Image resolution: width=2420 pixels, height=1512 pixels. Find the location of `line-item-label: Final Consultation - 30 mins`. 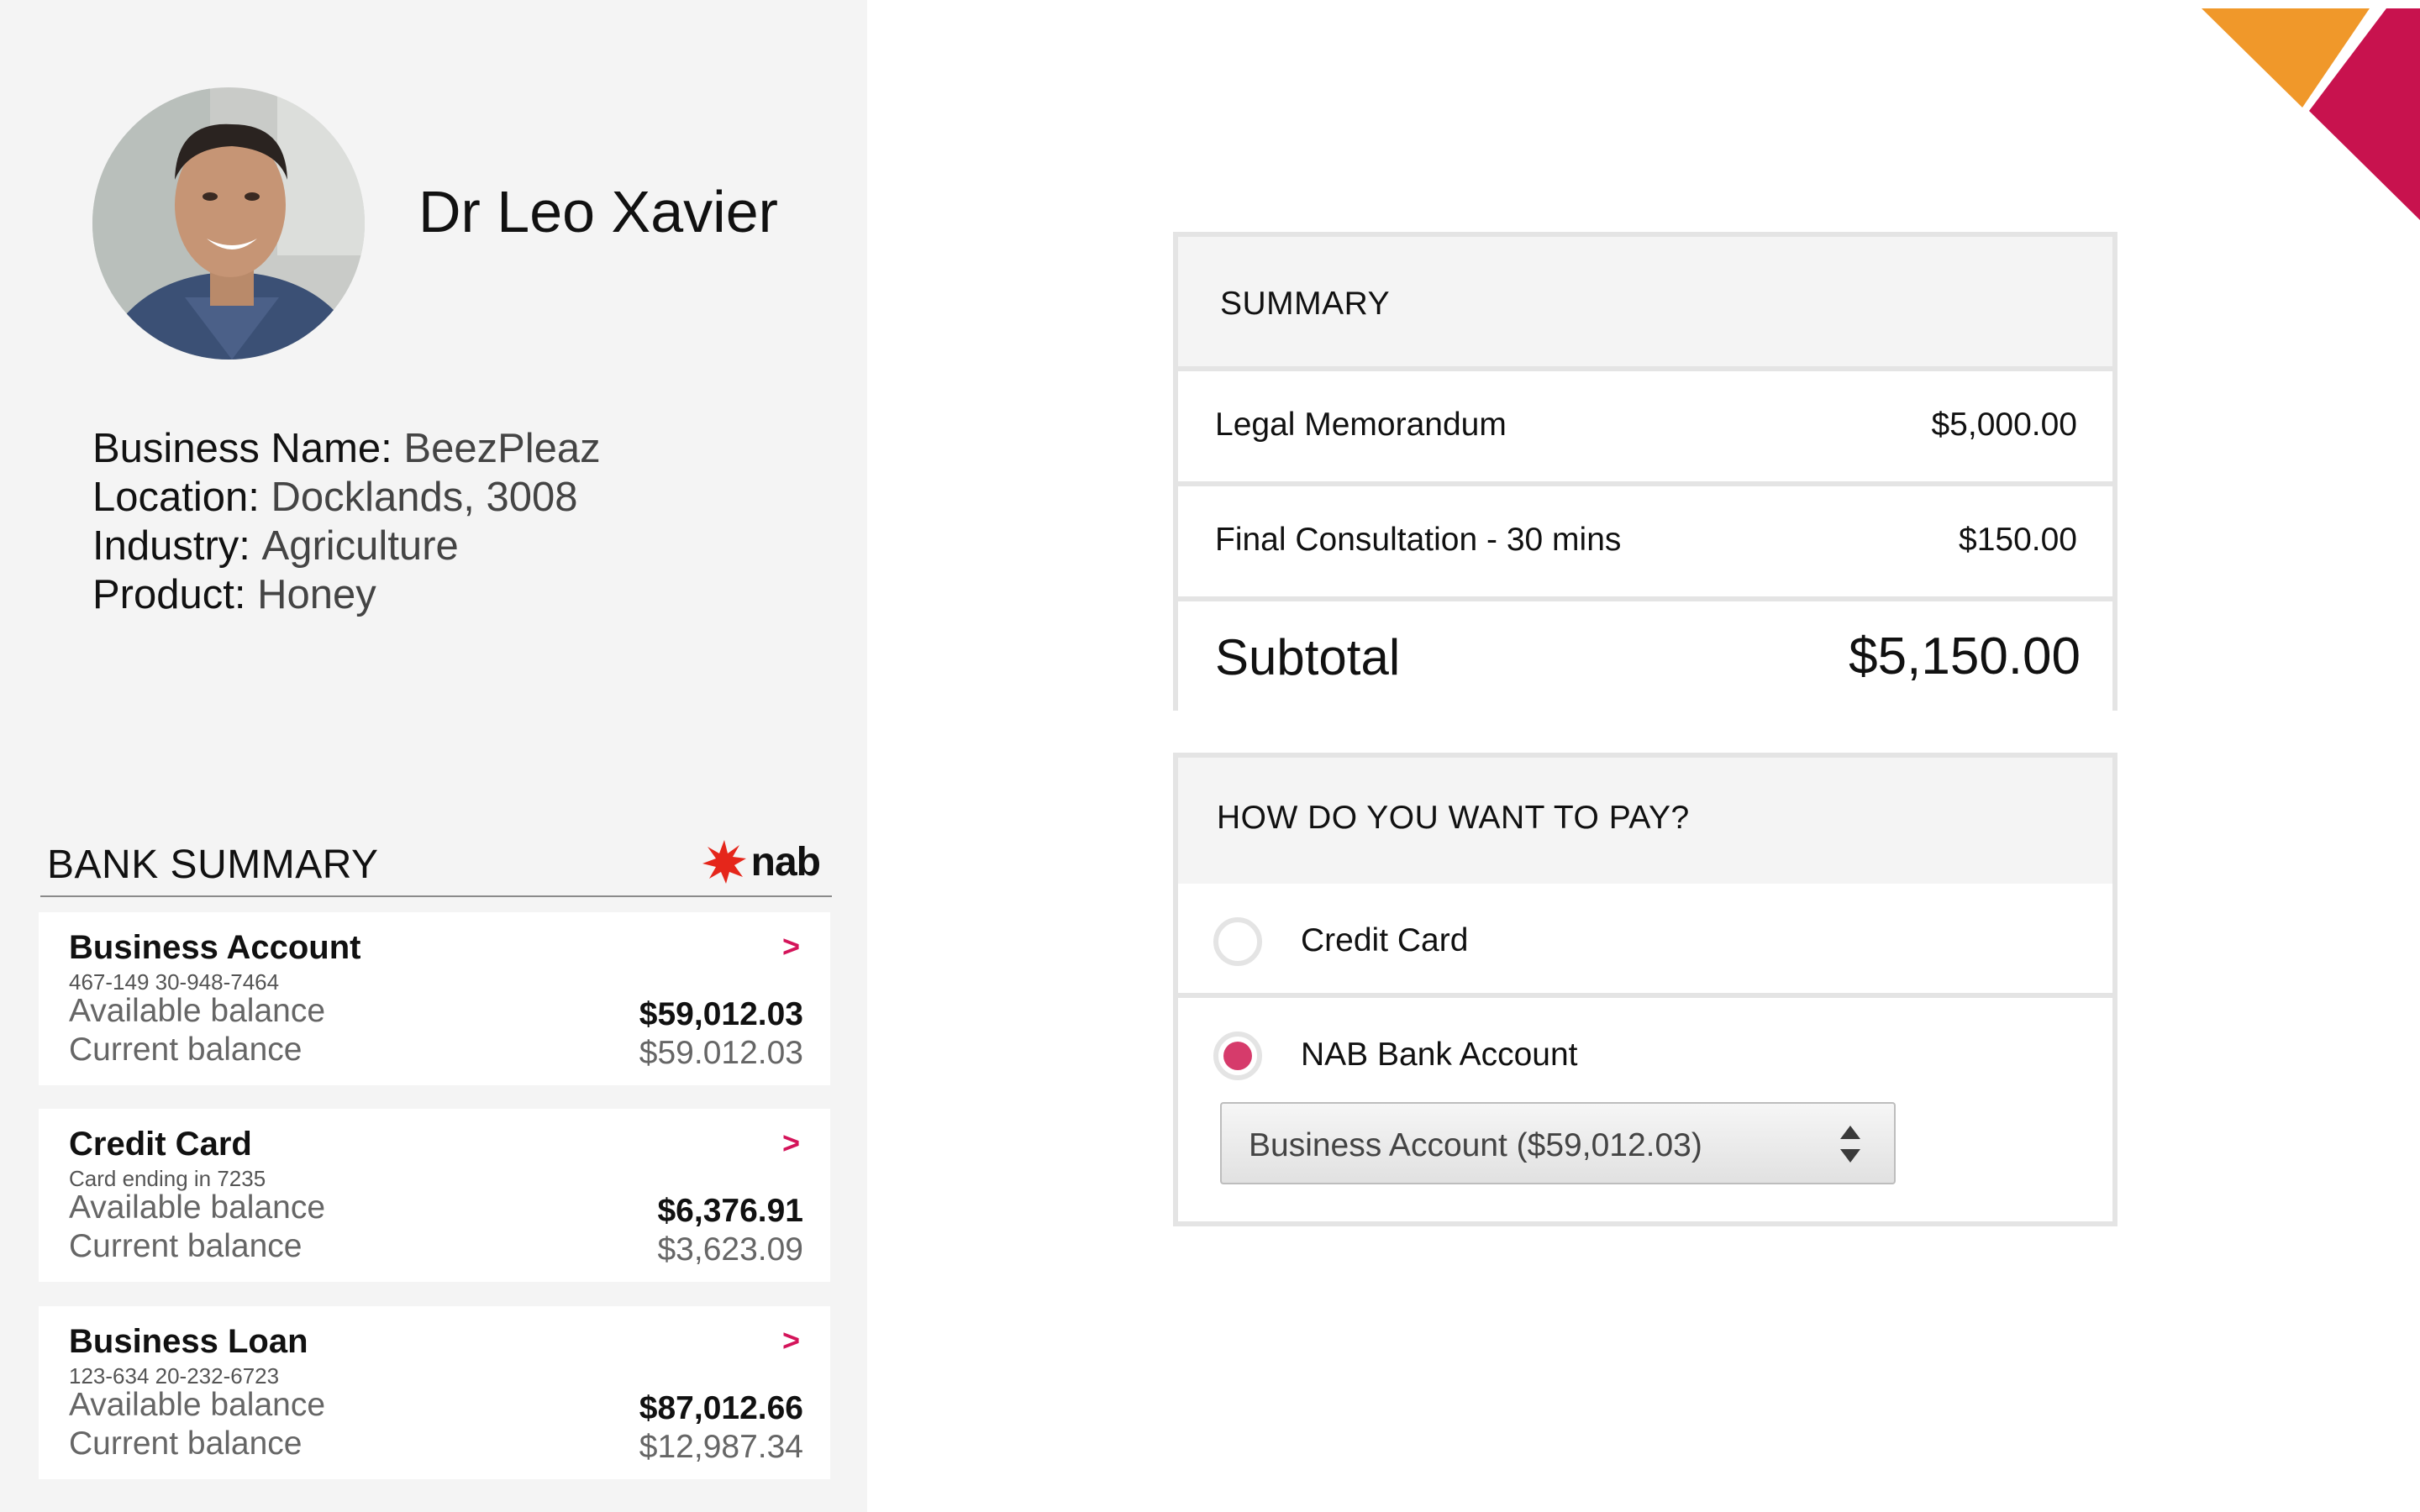

line-item-label: Final Consultation - 30 mins is located at coordinates (1418, 540).